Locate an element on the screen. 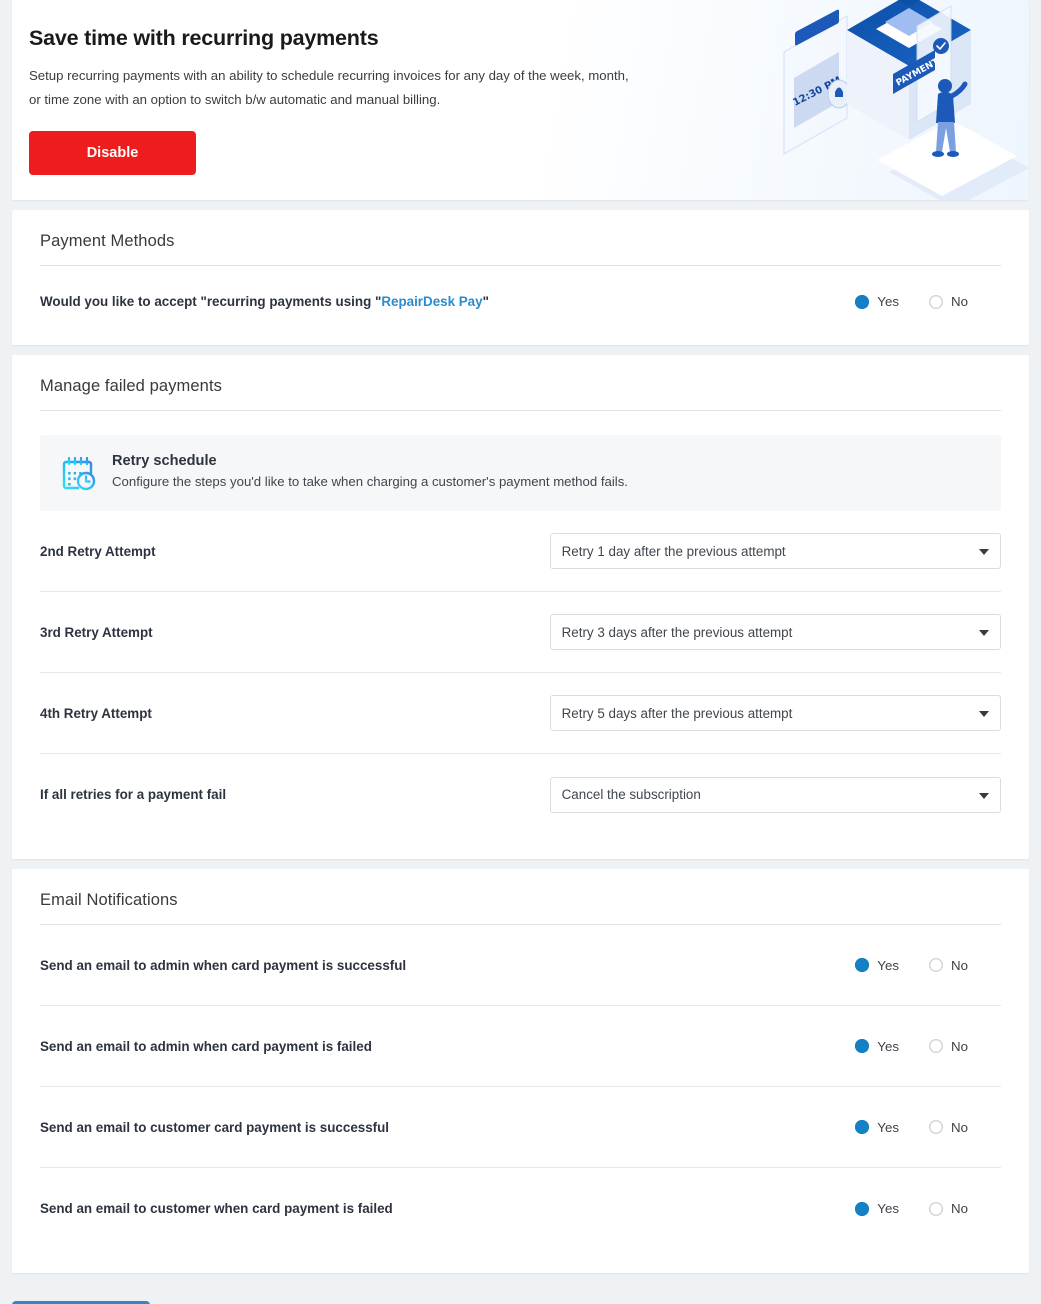 The image size is (1041, 1304). third-retry-attempt-select: Retry 3 days after the previous attempt is located at coordinates (775, 632).